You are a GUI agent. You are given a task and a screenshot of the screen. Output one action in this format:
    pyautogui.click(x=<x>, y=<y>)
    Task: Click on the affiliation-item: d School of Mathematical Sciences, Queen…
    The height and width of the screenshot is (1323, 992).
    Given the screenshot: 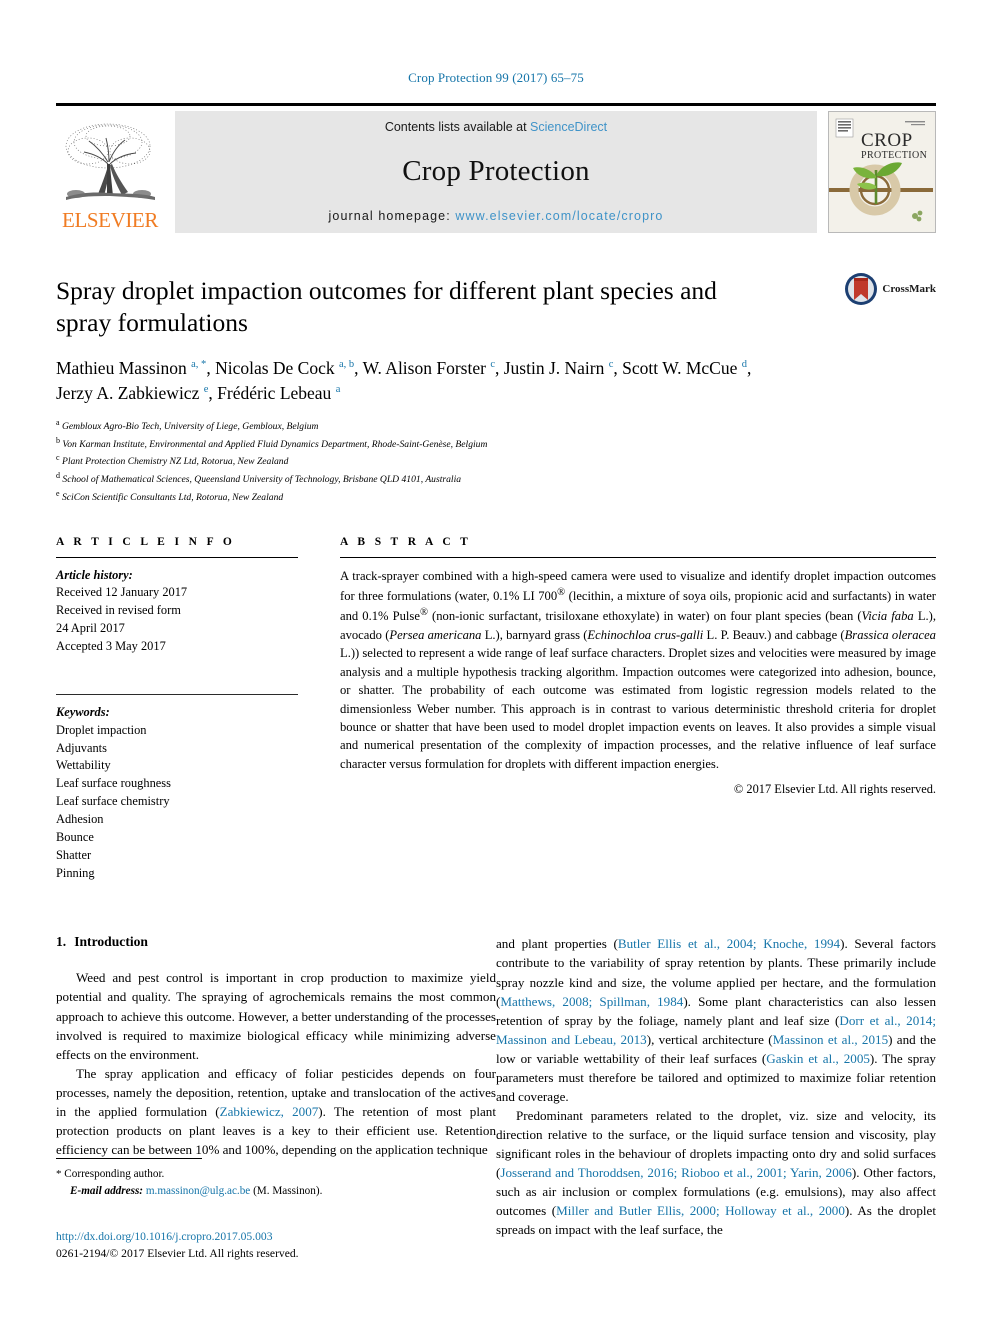 What is the action you would take?
    pyautogui.click(x=496, y=479)
    